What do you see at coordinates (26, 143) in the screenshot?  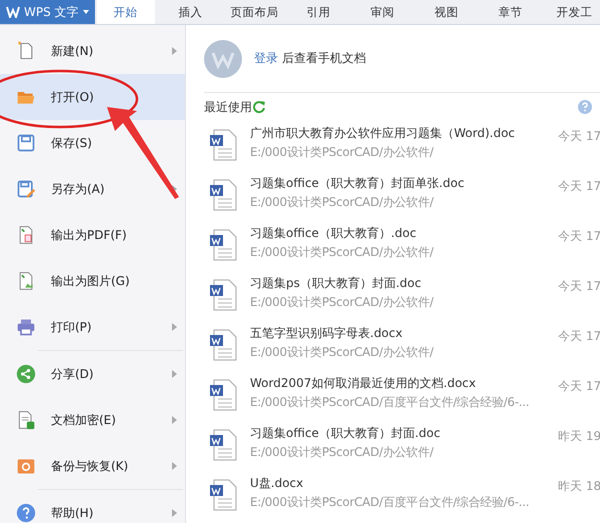 I see `save-icon` at bounding box center [26, 143].